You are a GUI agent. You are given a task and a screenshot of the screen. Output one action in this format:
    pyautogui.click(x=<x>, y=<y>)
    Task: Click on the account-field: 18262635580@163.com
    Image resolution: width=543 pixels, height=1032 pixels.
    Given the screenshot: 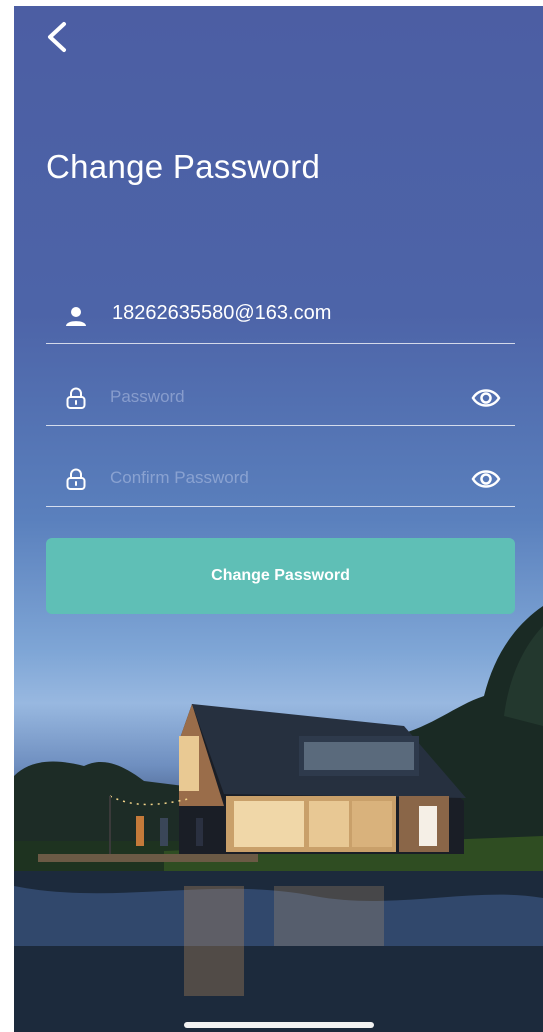 What is the action you would take?
    pyautogui.click(x=280, y=316)
    